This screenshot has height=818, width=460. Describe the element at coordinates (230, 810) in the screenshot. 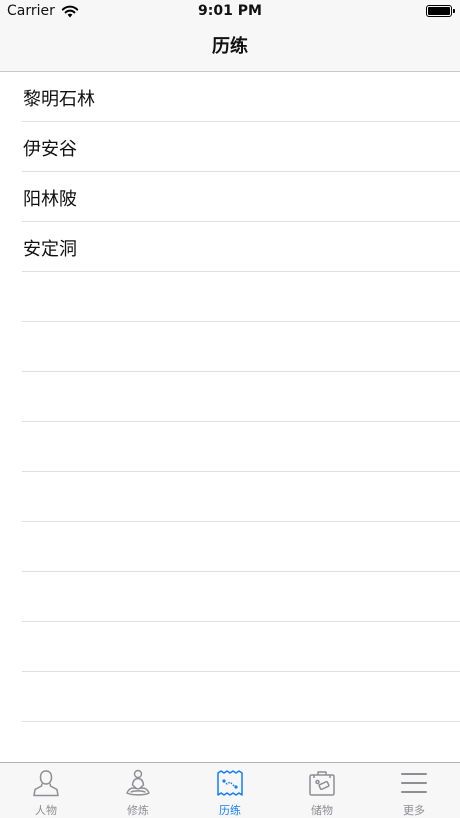

I see `tab-label: 历练` at that location.